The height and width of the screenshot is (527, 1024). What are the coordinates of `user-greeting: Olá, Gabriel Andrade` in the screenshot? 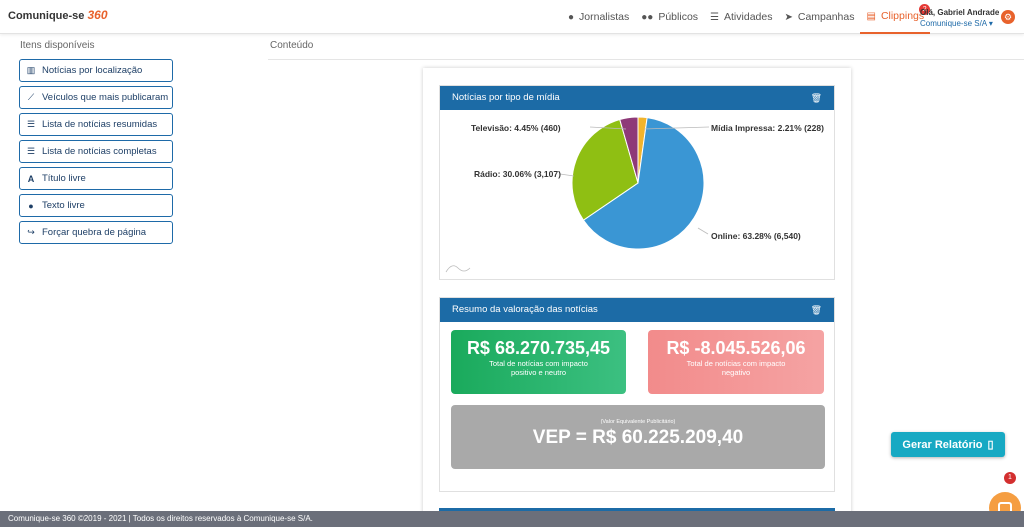 It's located at (960, 12).